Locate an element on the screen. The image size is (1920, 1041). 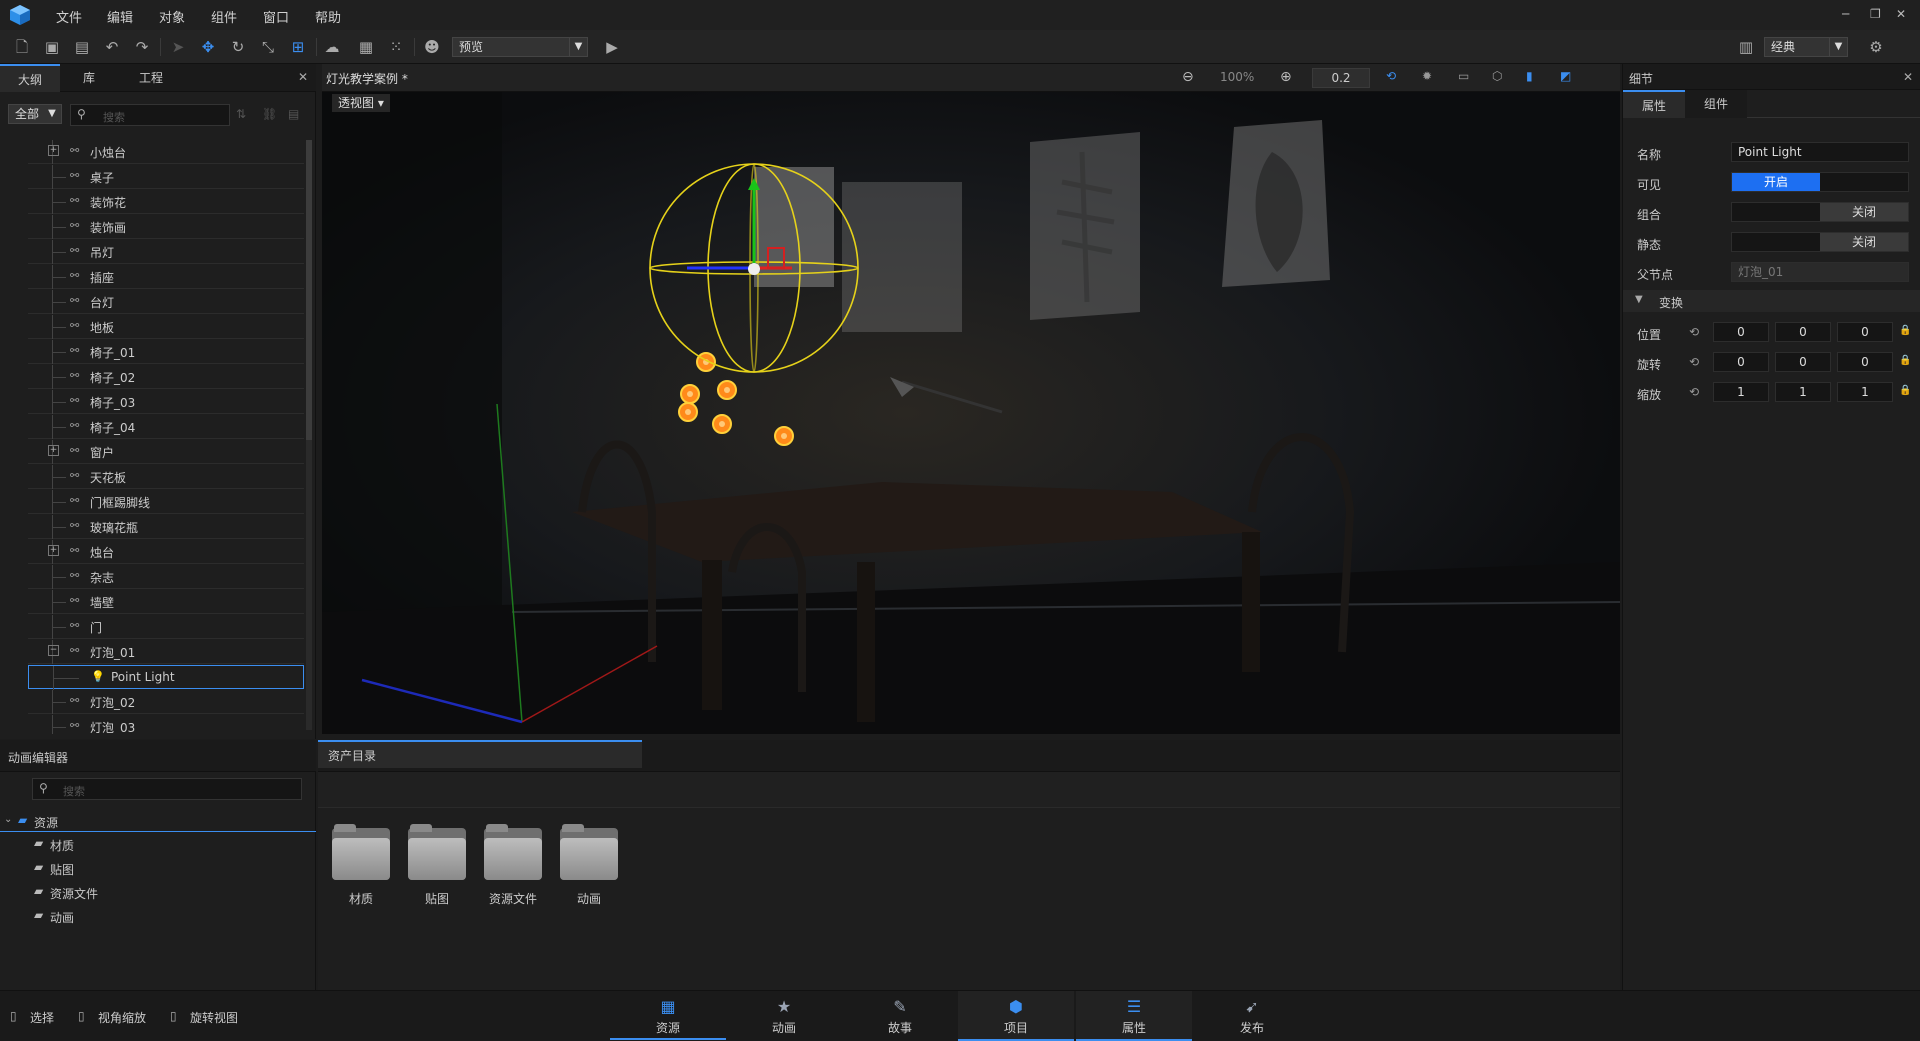
settings-icon: ⚙ is located at coordinates (1876, 47).